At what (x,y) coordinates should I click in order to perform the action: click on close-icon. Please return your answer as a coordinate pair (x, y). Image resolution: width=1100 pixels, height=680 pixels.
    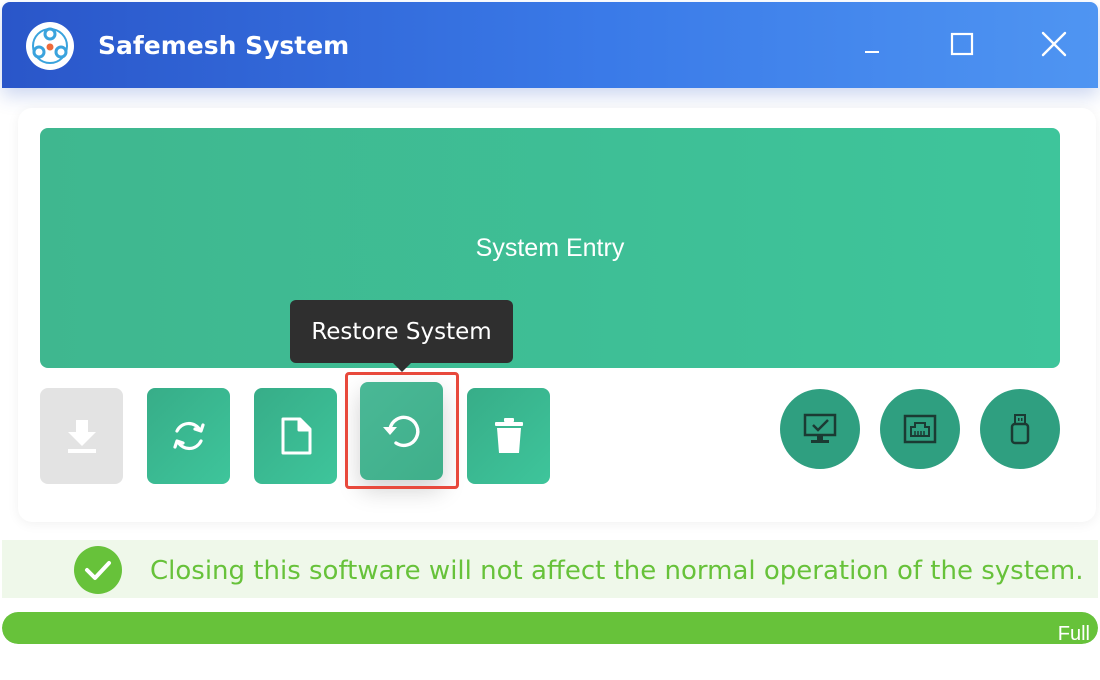
    Looking at the image, I should click on (1054, 44).